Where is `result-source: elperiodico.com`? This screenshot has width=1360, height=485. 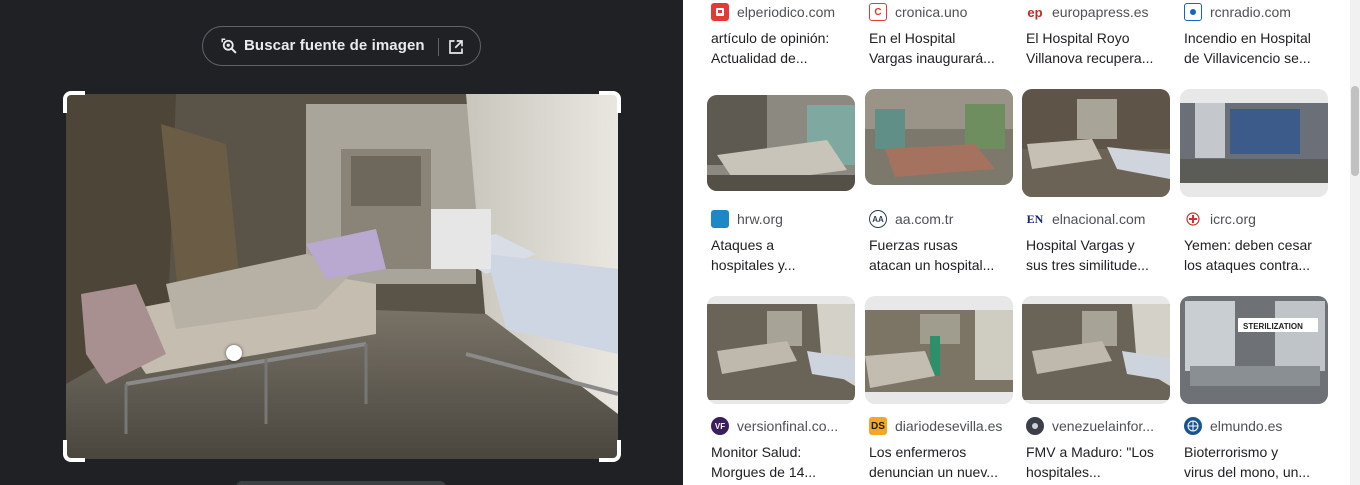 result-source: elperiodico.com is located at coordinates (783, 12).